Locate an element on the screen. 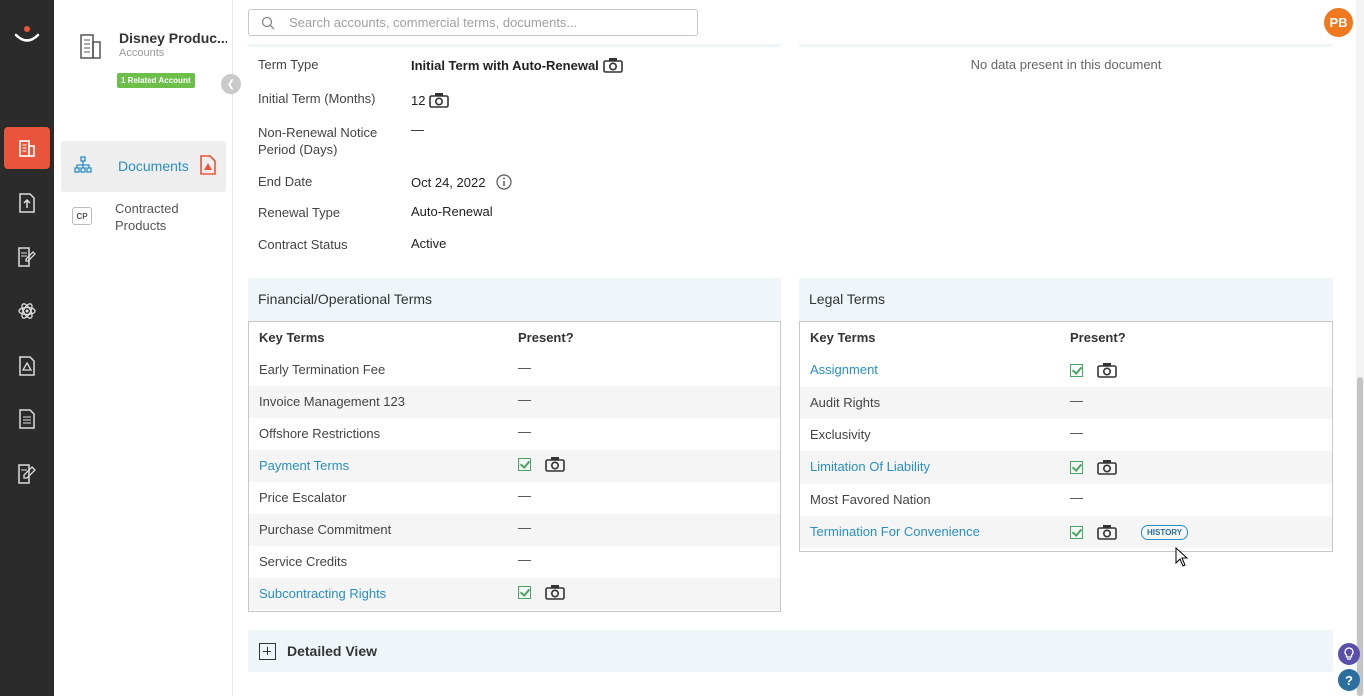 The width and height of the screenshot is (1364, 696). key-term: Early Termination Fee is located at coordinates (322, 369).